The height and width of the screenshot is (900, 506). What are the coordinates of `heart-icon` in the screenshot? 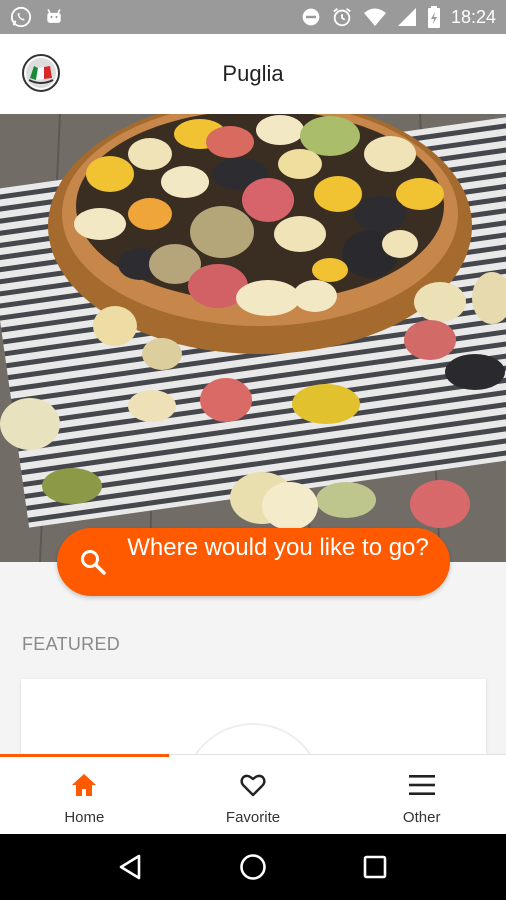 It's located at (253, 785).